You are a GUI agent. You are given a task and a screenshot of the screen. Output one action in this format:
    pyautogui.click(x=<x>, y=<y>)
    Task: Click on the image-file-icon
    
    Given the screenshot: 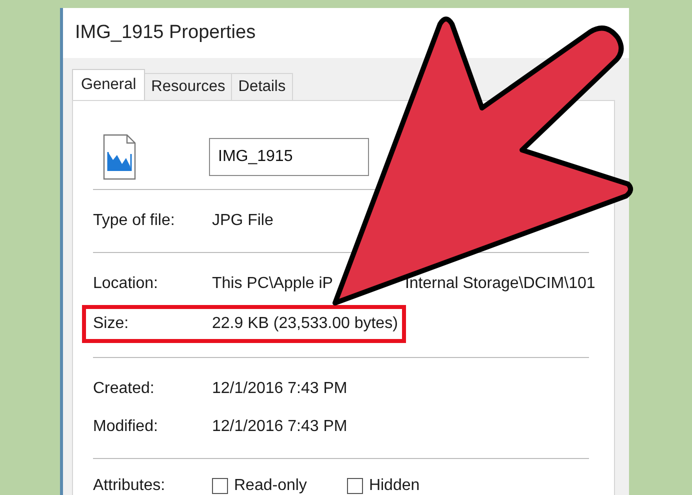 What is the action you would take?
    pyautogui.click(x=119, y=157)
    